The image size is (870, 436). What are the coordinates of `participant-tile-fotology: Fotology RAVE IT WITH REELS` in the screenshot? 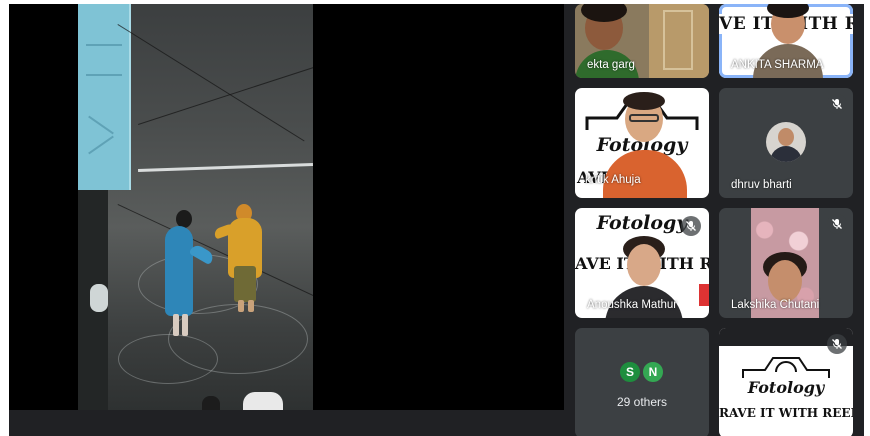 It's located at (786, 382).